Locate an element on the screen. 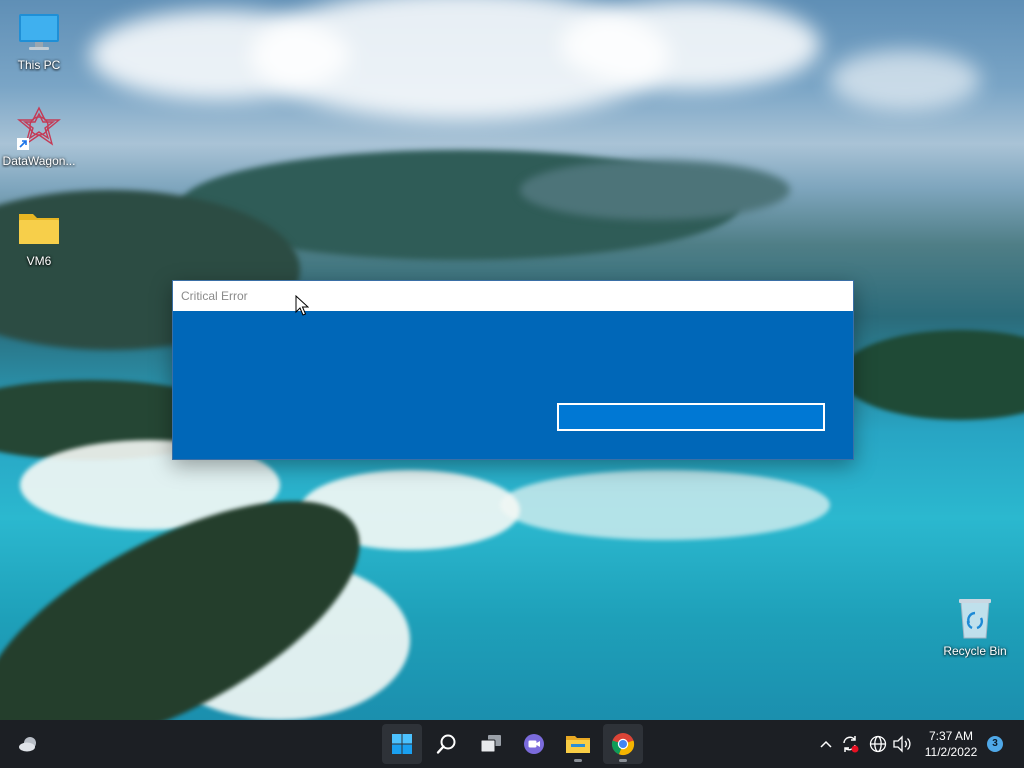 This screenshot has height=768, width=1024. desktop-icon-vm6: VM6 is located at coordinates (39, 237).